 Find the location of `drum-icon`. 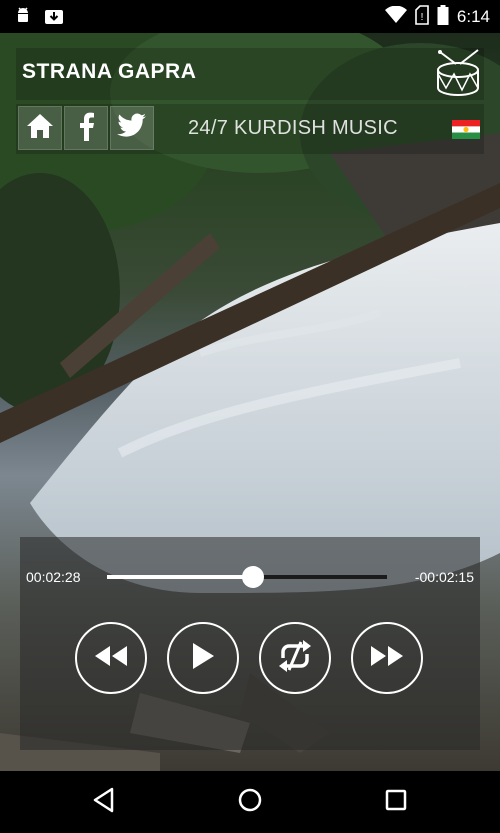

drum-icon is located at coordinates (456, 72).